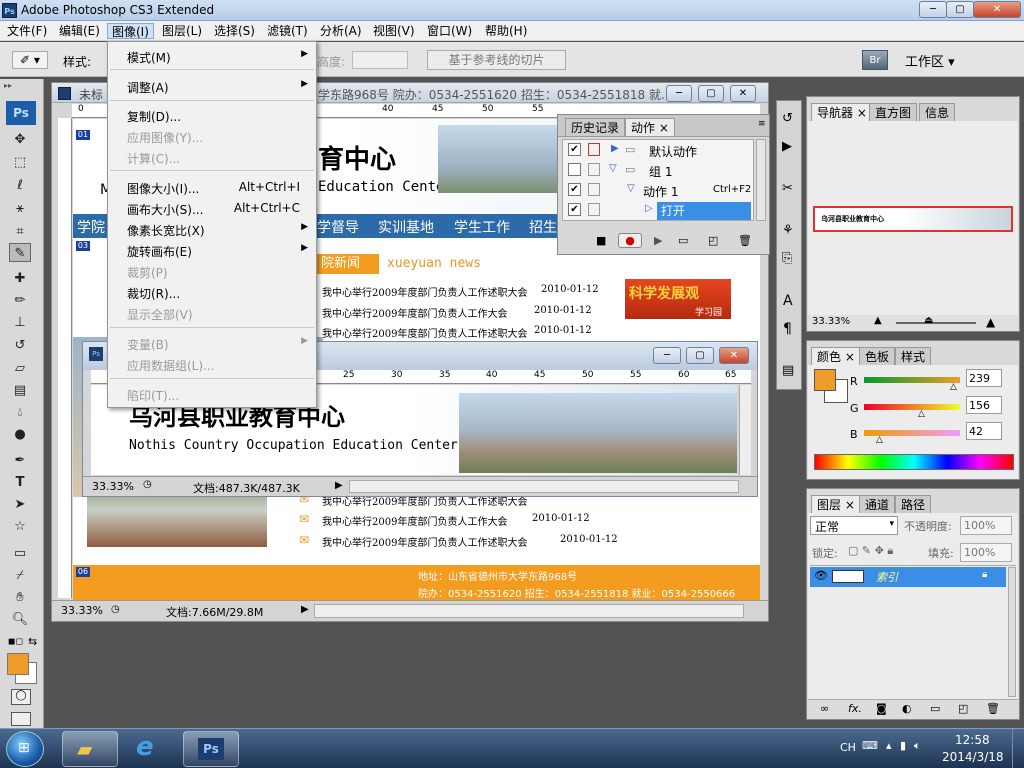 The height and width of the screenshot is (768, 1024). I want to click on volume-icon: 🔈︎, so click(917, 746).